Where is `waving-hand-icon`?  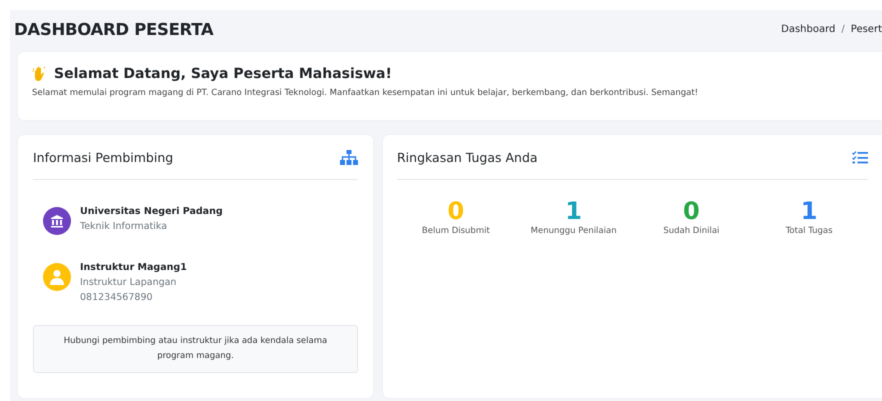
waving-hand-icon is located at coordinates (40, 74).